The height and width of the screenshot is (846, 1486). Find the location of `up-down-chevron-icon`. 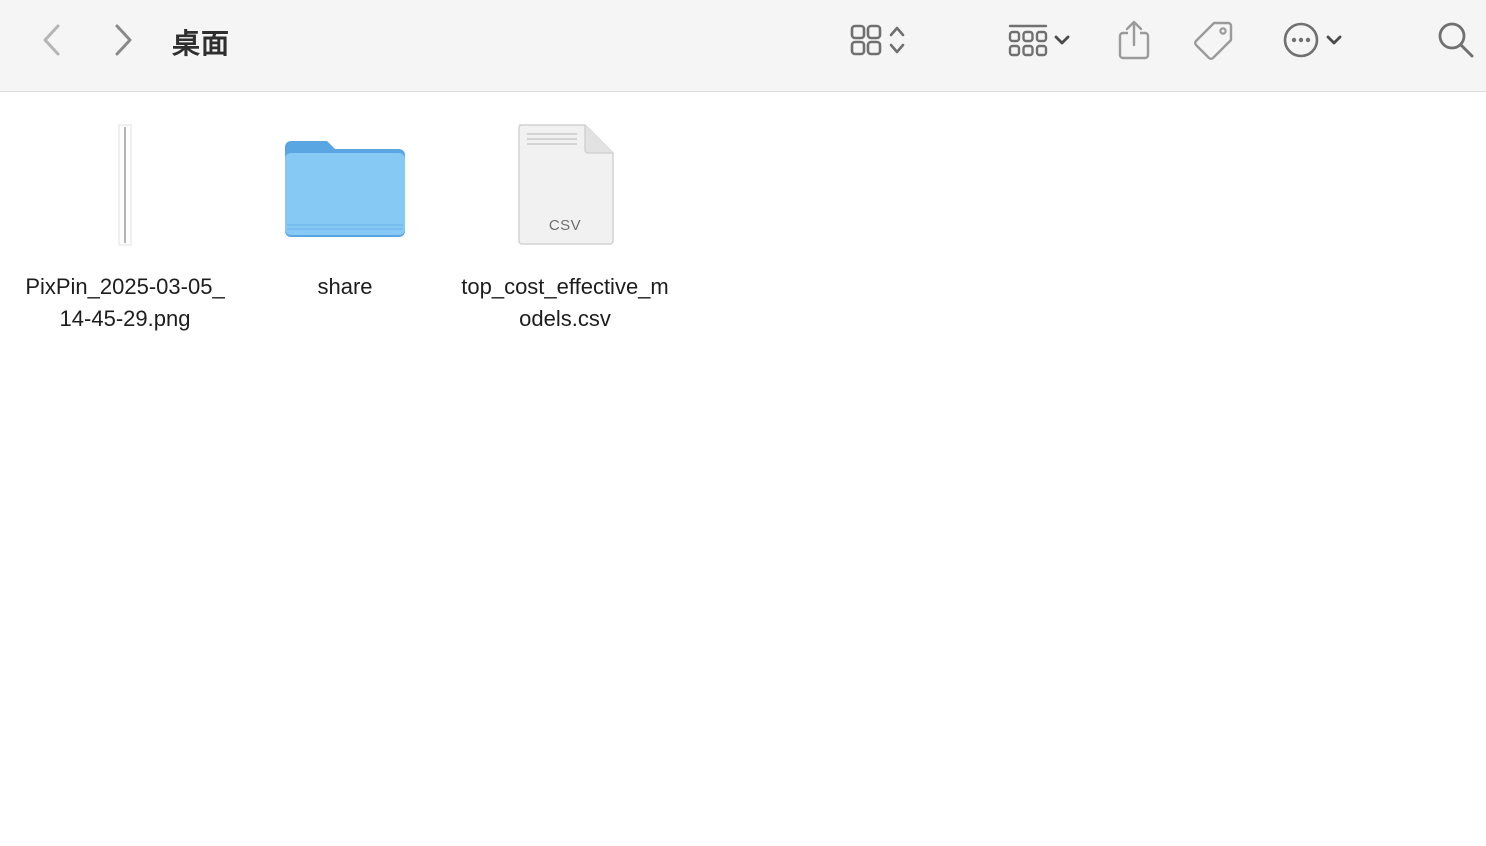

up-down-chevron-icon is located at coordinates (897, 40).